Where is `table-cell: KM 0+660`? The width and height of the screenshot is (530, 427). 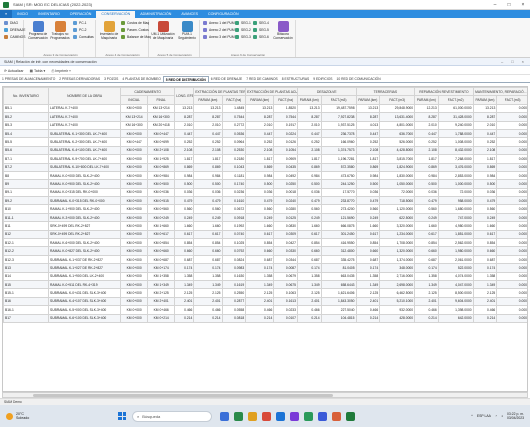
table-cell: KM 0+660 is located at coordinates (161, 251).